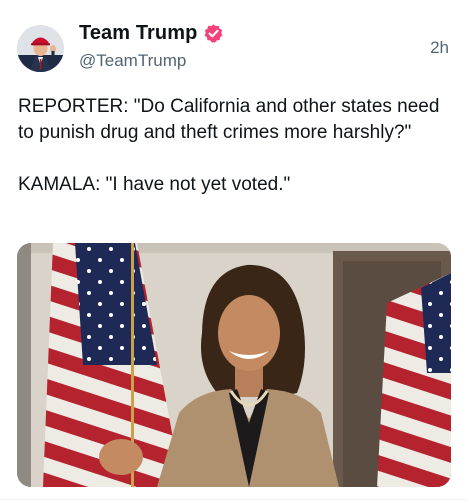 The width and height of the screenshot is (467, 500). What do you see at coordinates (439, 48) in the screenshot?
I see `post-timestamp: 2h` at bounding box center [439, 48].